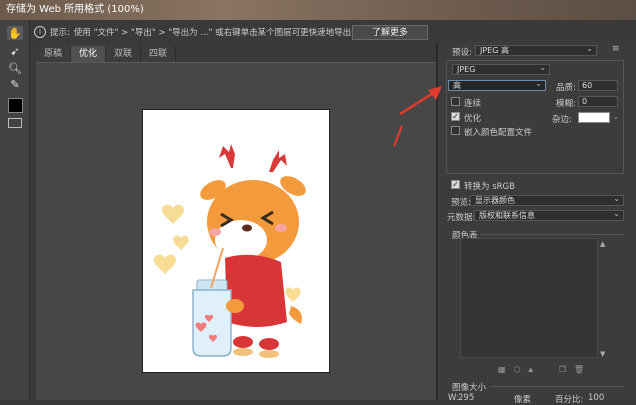 The width and height of the screenshot is (636, 405). Describe the element at coordinates (536, 50) in the screenshot. I see `preset-dropdown: JPEG 高` at that location.